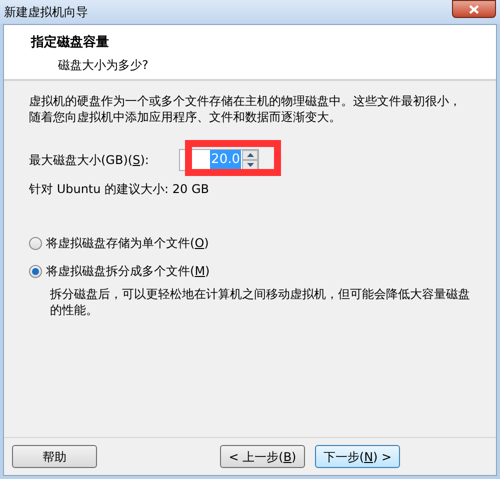 The width and height of the screenshot is (500, 479). I want to click on close-icon, so click(474, 9).